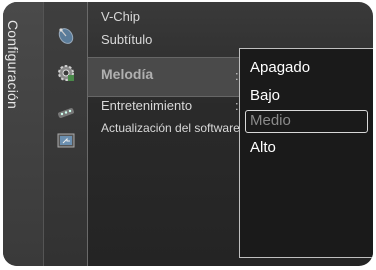 This screenshot has width=376, height=270. Describe the element at coordinates (13, 64) in the screenshot. I see `category-tab-label: Configuración` at that location.